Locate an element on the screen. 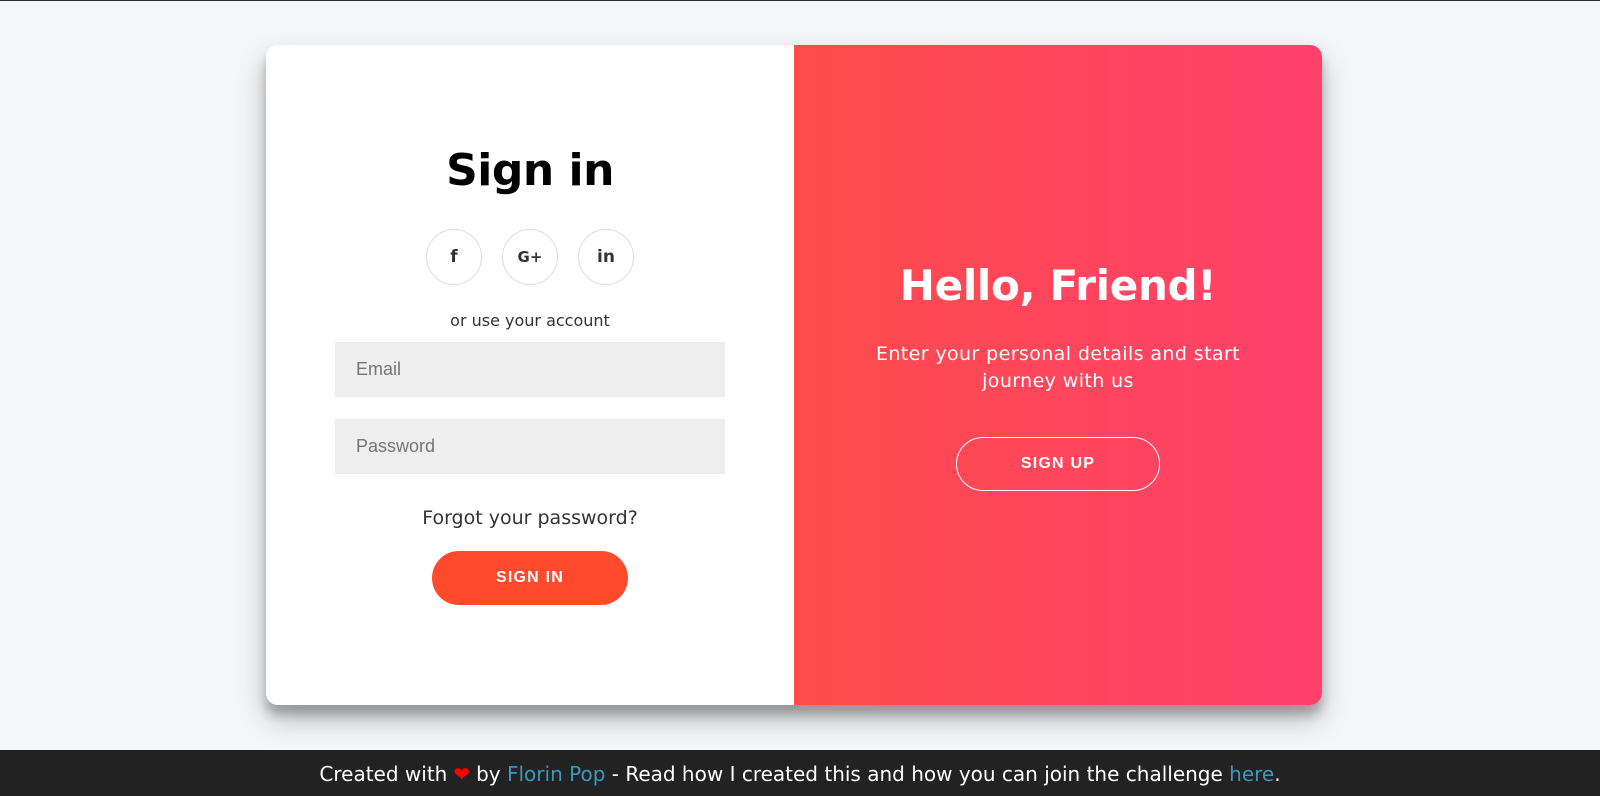 The height and width of the screenshot is (796, 1600). footer-prefix: Created with is located at coordinates (383, 773).